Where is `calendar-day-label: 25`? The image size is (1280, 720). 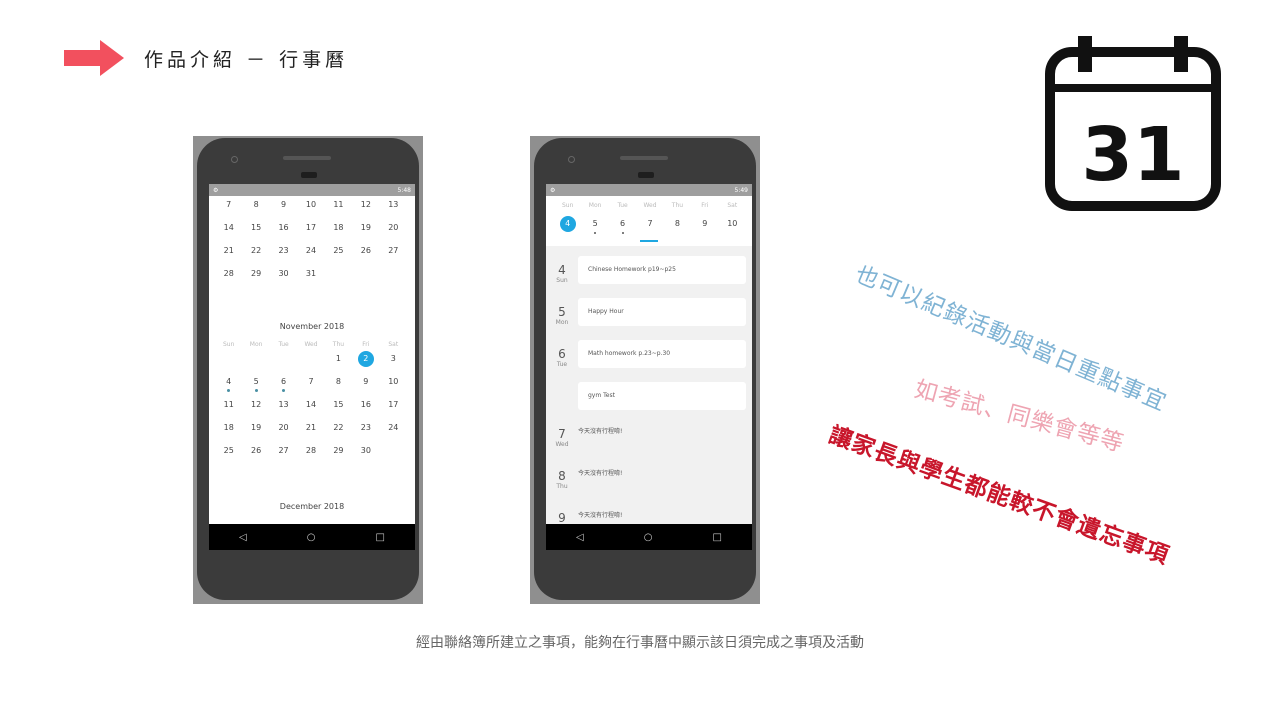
calendar-day-label: 25 is located at coordinates (228, 450).